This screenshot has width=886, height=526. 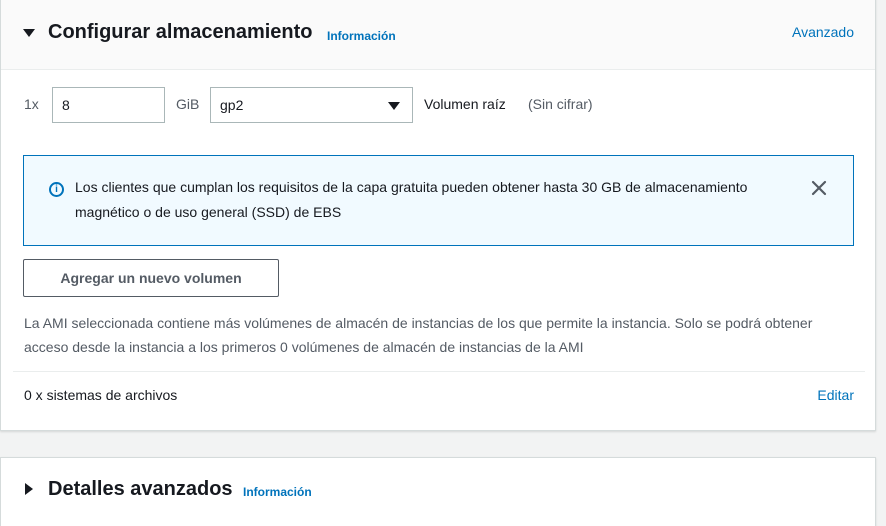 I want to click on volume-size-unit: GiB, so click(x=188, y=104).